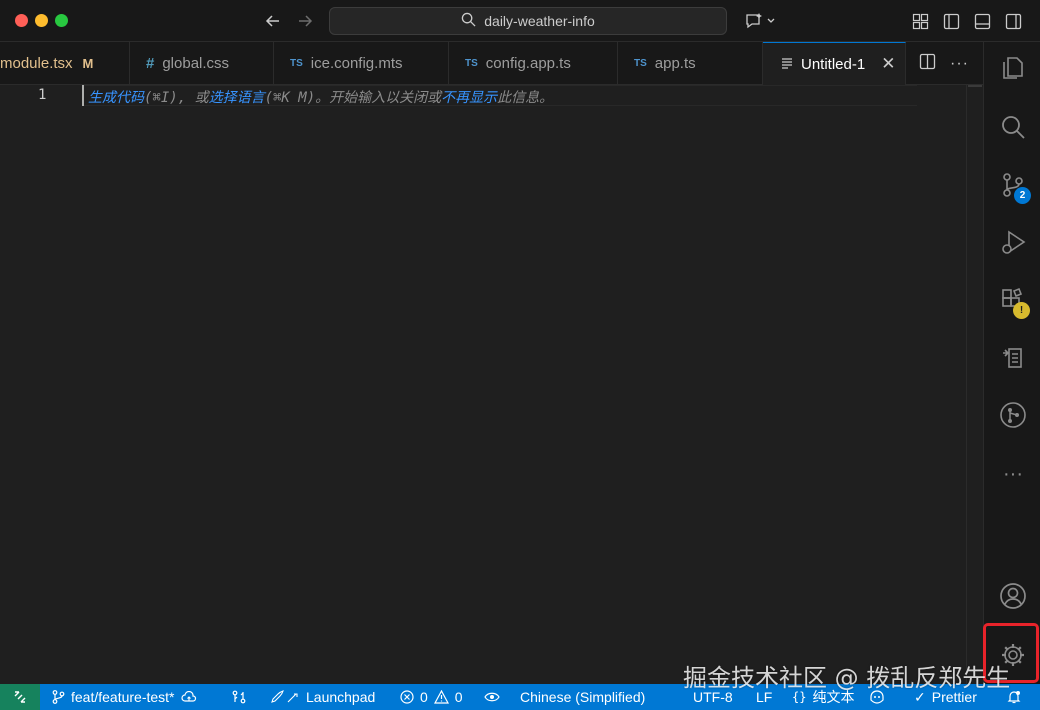 This screenshot has width=1040, height=710. I want to click on command-center-search: daily-weather-info, so click(528, 21).